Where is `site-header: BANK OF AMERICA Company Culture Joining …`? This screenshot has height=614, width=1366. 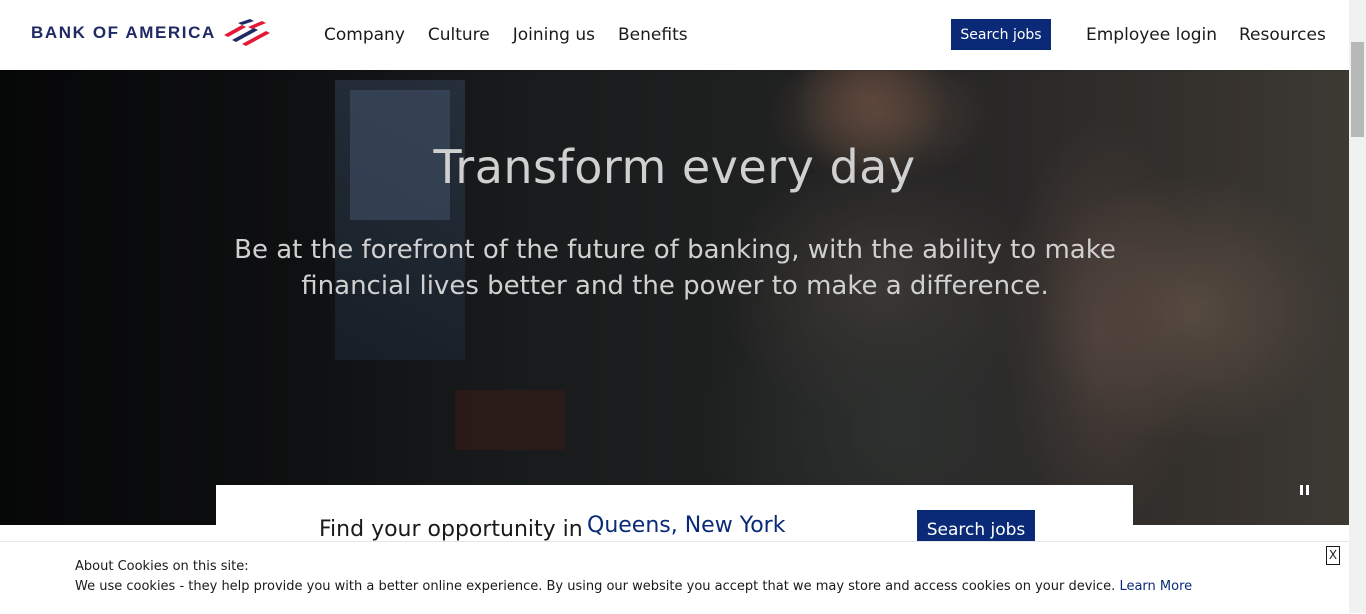
site-header: BANK OF AMERICA Company Culture Joining … is located at coordinates (674, 35).